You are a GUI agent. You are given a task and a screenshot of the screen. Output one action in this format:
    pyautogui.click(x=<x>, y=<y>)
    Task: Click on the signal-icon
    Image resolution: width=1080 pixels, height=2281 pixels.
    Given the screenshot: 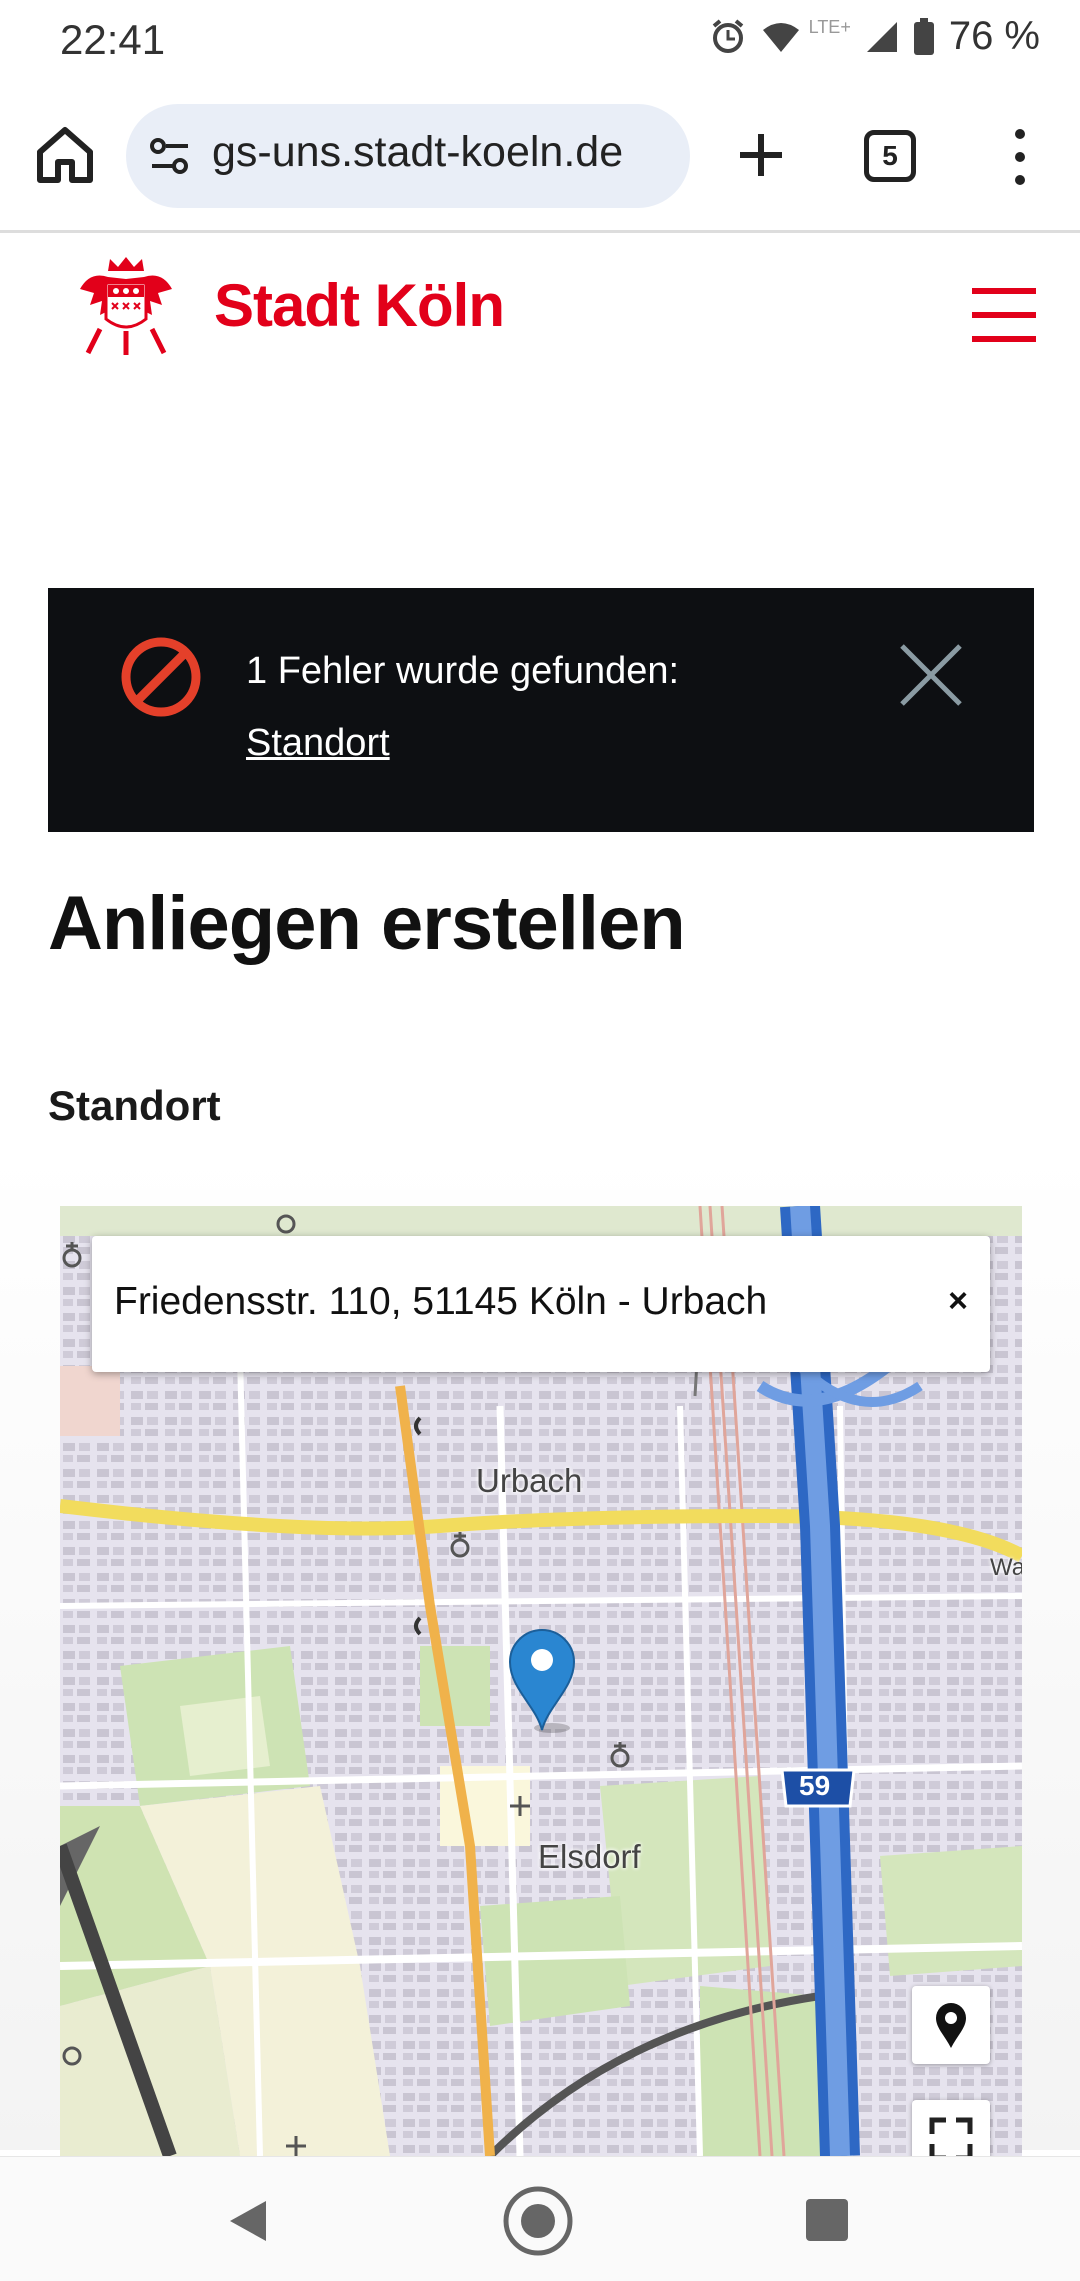 What is the action you would take?
    pyautogui.click(x=881, y=36)
    